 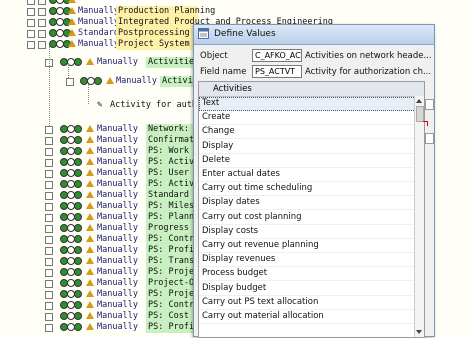 What do you see at coordinates (429, 138) in the screenshot?
I see `side-toggle-button` at bounding box center [429, 138].